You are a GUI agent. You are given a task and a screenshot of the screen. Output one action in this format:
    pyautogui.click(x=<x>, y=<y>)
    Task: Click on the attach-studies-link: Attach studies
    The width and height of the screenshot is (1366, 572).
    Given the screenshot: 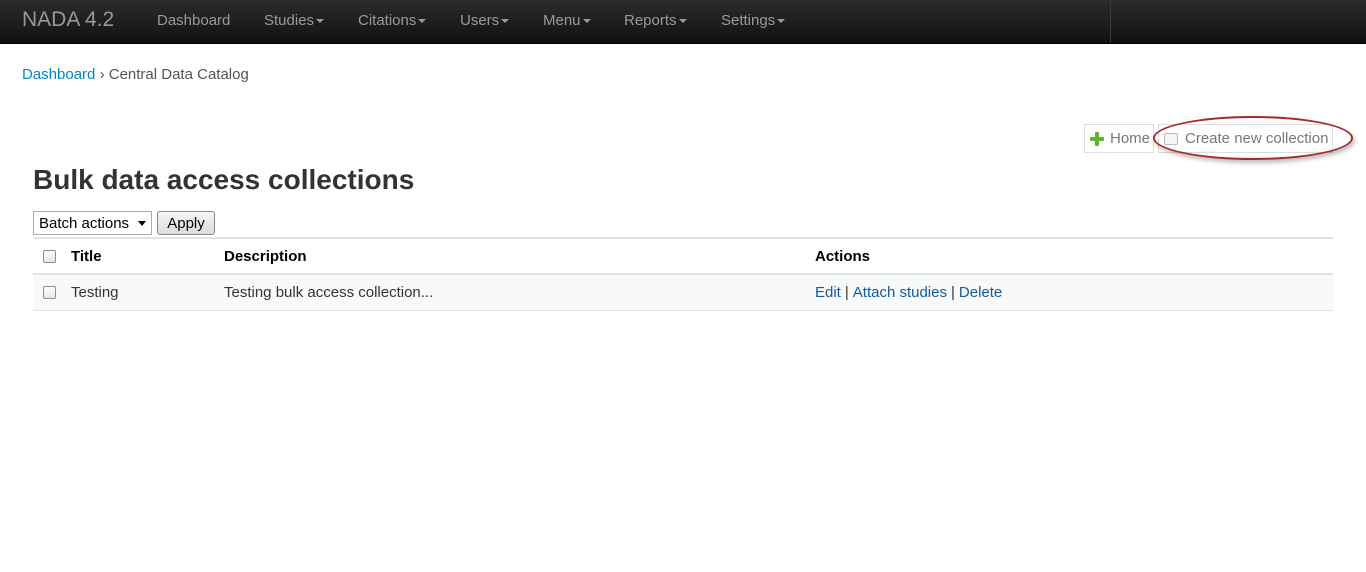 What is the action you would take?
    pyautogui.click(x=900, y=292)
    